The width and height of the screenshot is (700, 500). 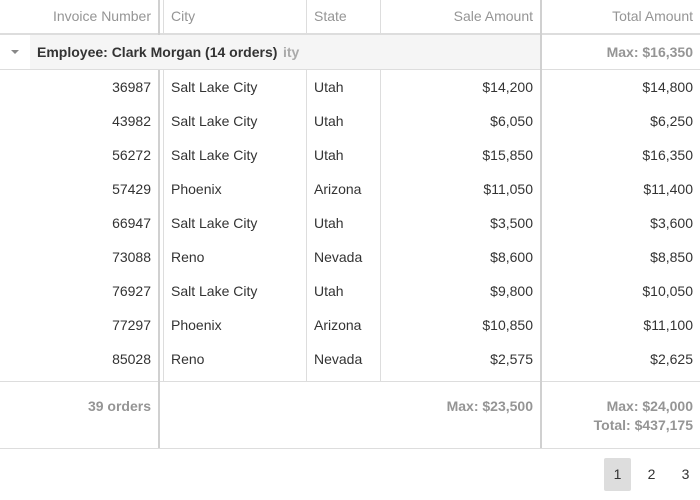 I want to click on cell-sale-amount: $9,800, so click(x=511, y=291).